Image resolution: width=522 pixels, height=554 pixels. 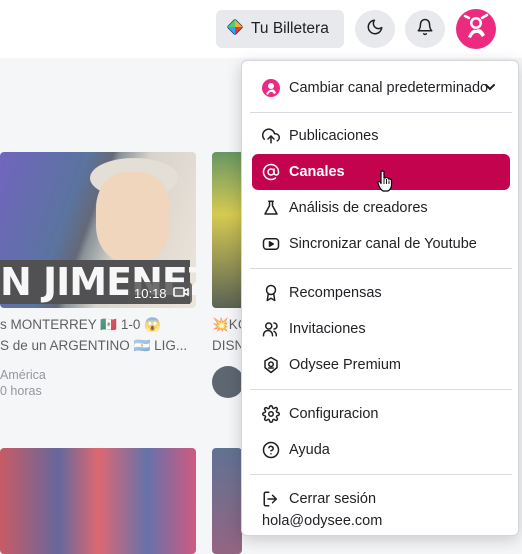 What do you see at coordinates (271, 136) in the screenshot?
I see `upload-cloud-icon` at bounding box center [271, 136].